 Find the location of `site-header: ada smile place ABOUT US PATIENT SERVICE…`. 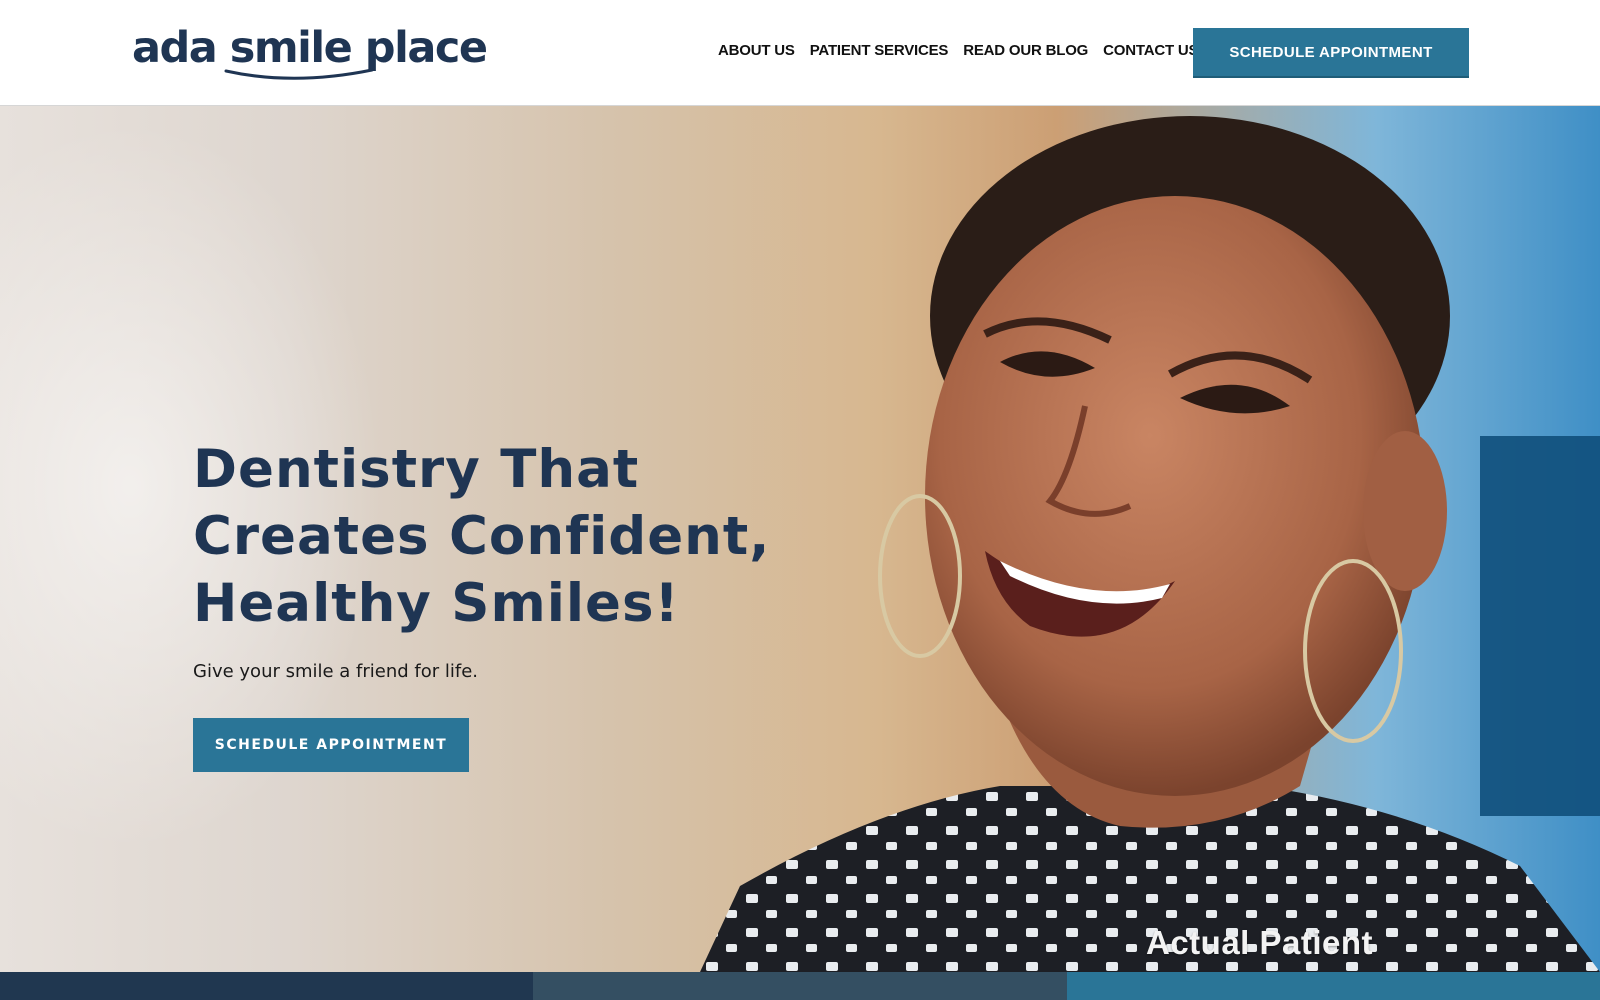

site-header: ada smile place ABOUT US PATIENT SERVICE… is located at coordinates (800, 53).